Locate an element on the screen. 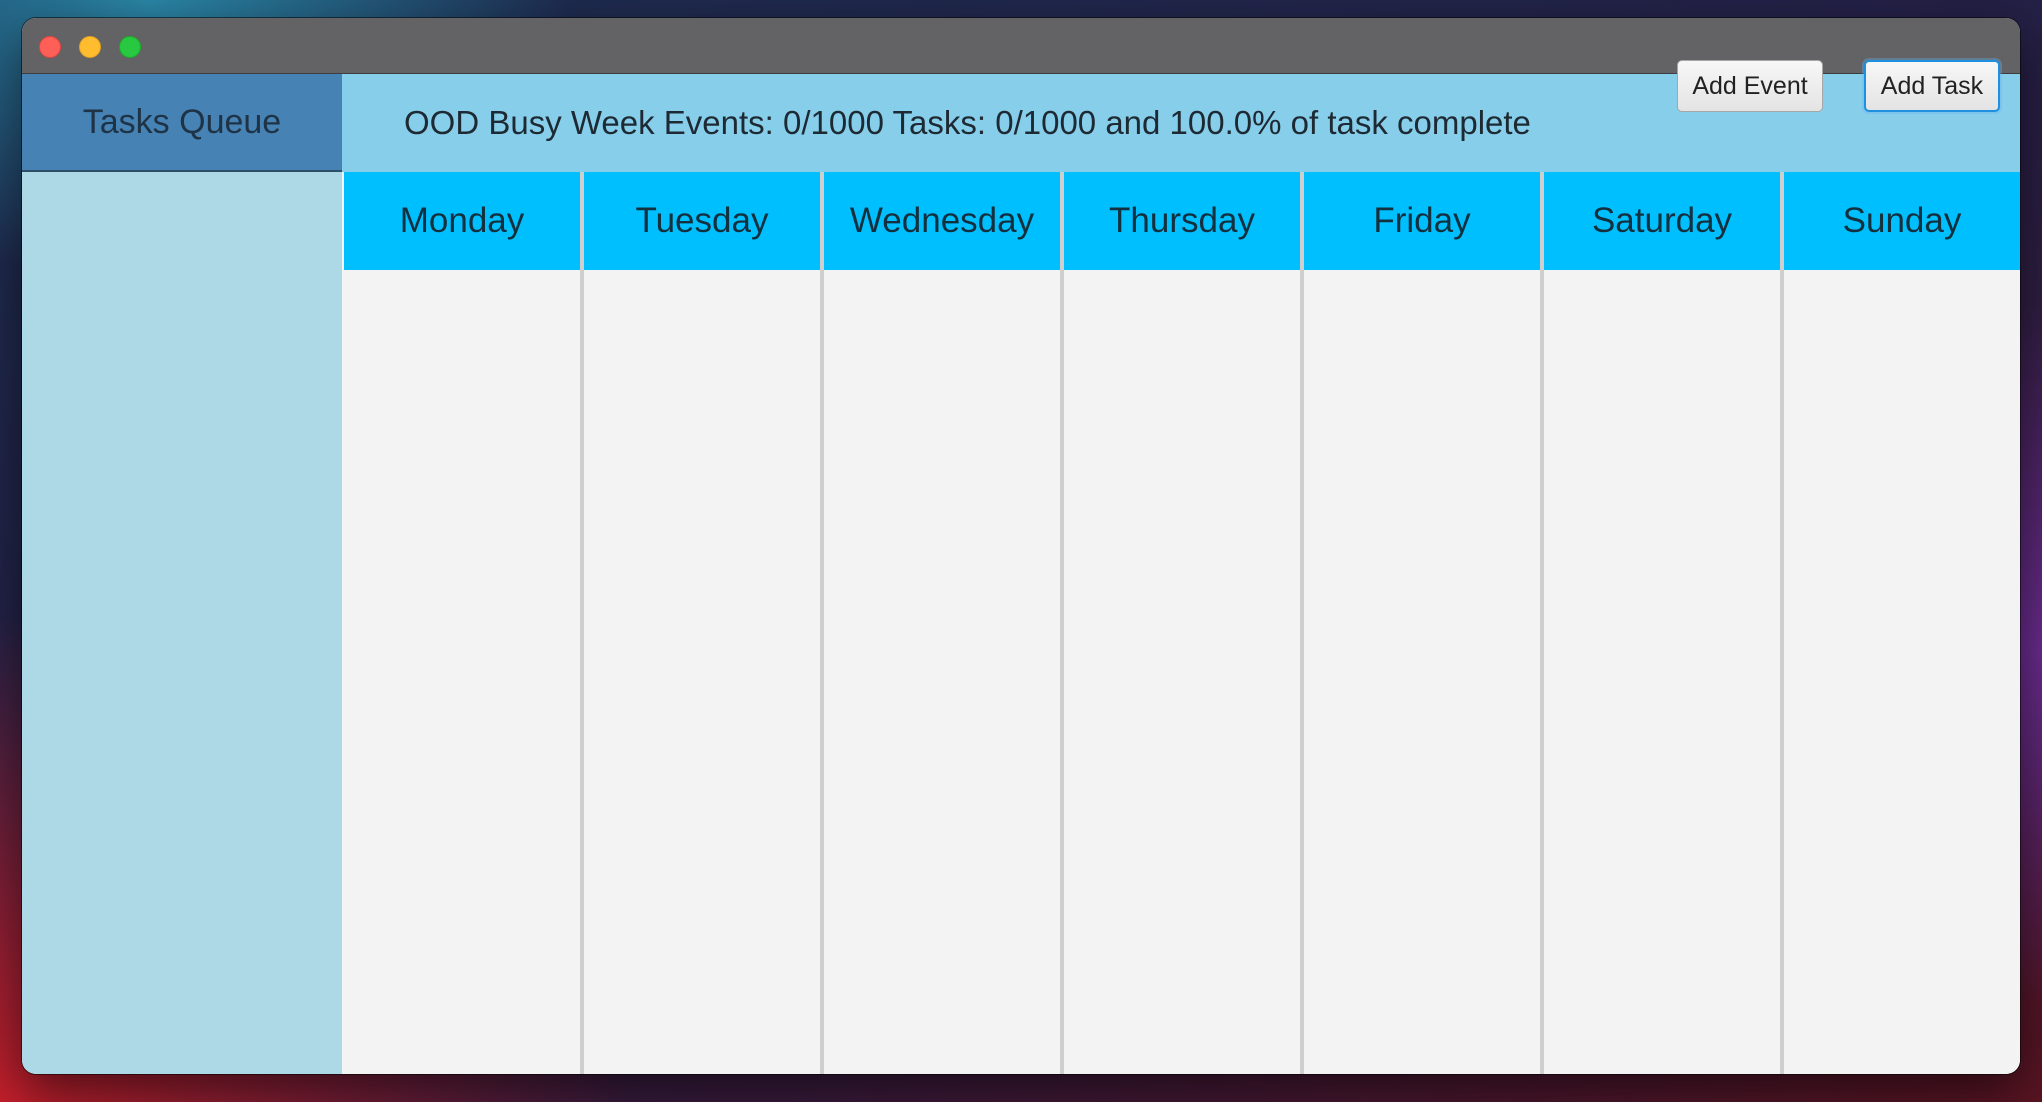 This screenshot has height=1102, width=2042. add-event-button: Add Event is located at coordinates (1750, 86).